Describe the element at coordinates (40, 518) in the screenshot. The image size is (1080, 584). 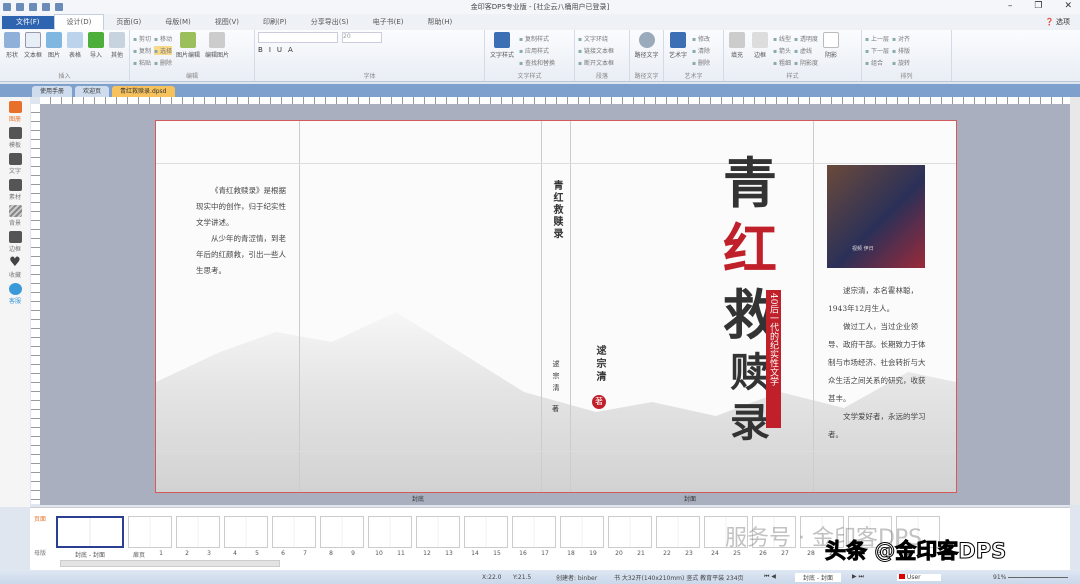
I see `pages-tab: 页面` at that location.